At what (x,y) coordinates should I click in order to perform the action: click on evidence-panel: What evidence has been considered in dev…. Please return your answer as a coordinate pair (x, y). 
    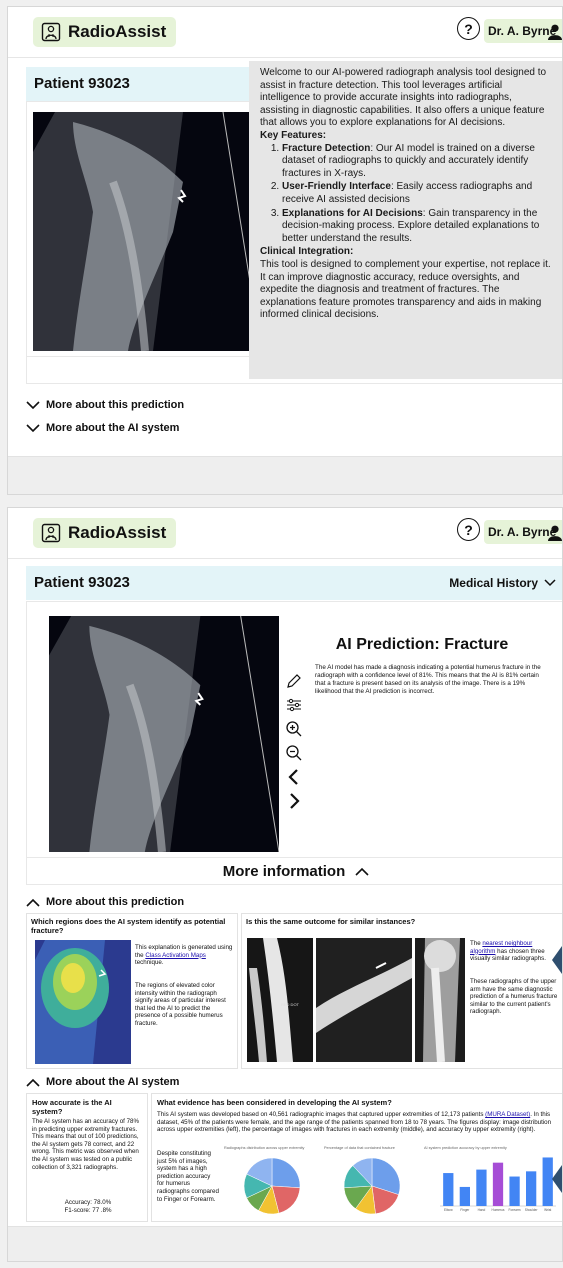
    Looking at the image, I should click on (356, 1157).